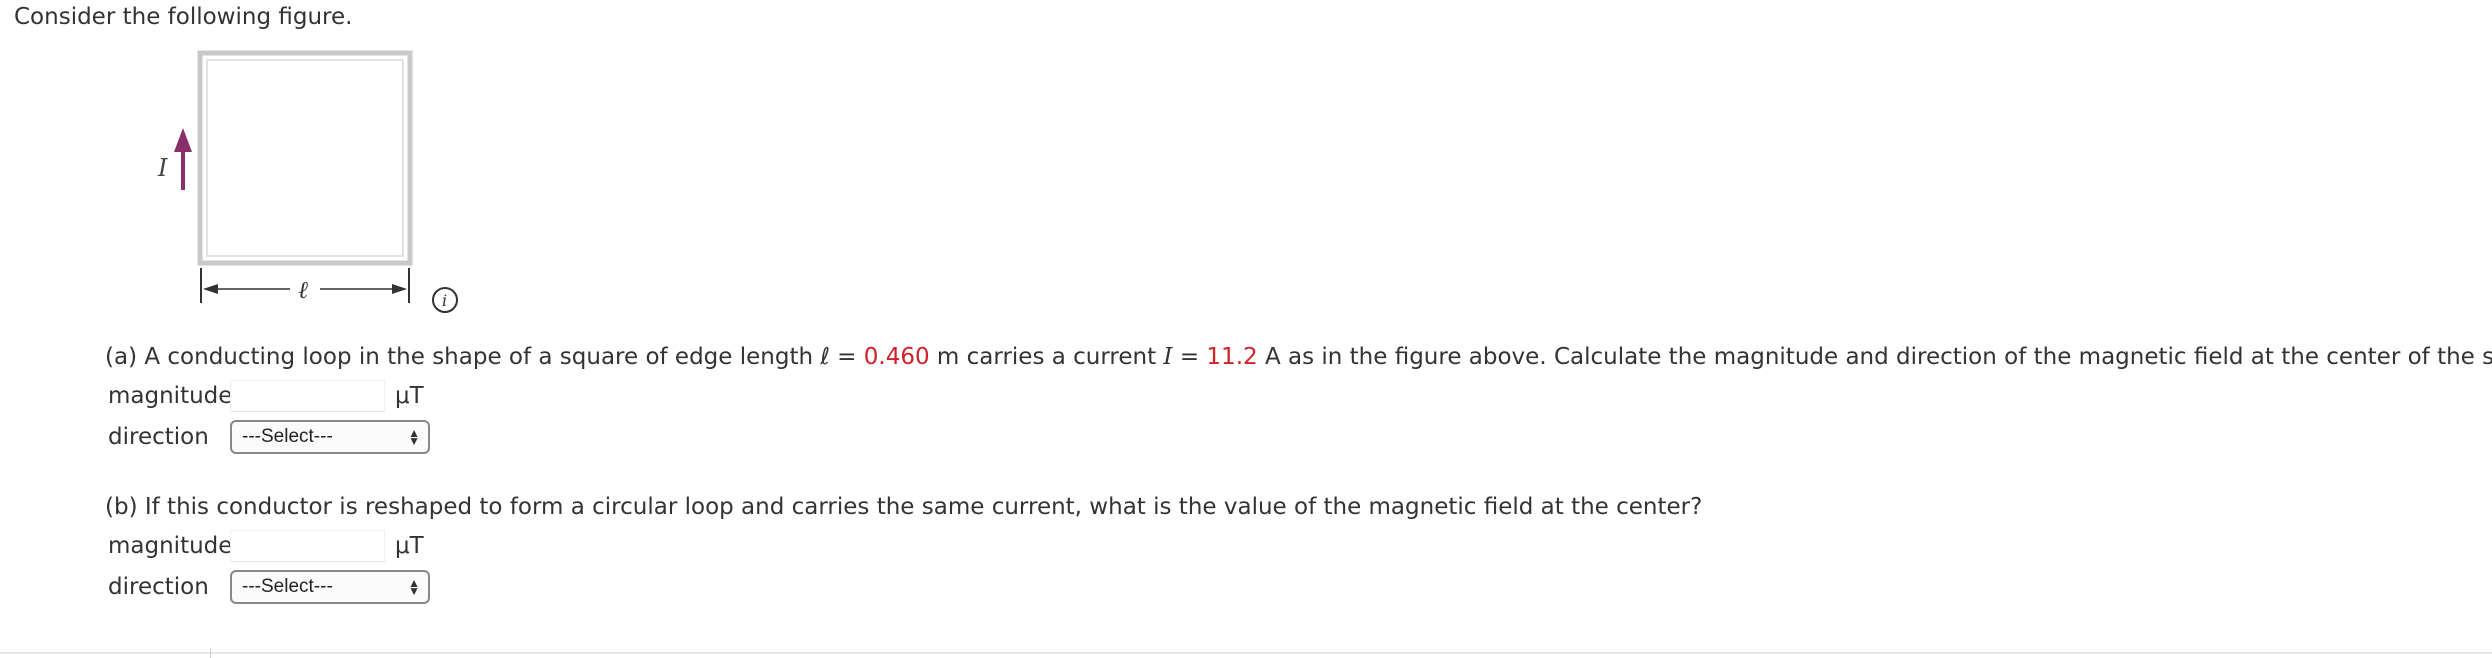  I want to click on intro-text: Consider the following figure., so click(183, 17).